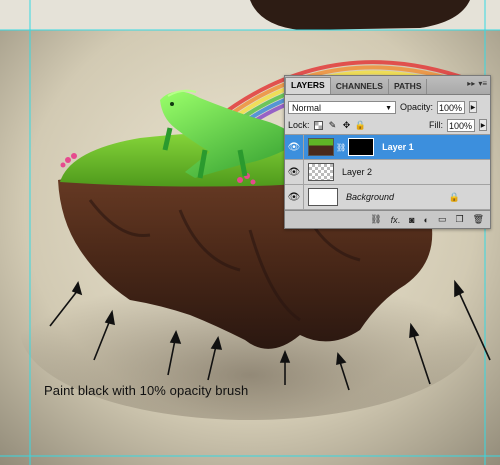 The image size is (500, 465). What do you see at coordinates (408, 86) in the screenshot?
I see `tab-paths: PATHS` at bounding box center [408, 86].